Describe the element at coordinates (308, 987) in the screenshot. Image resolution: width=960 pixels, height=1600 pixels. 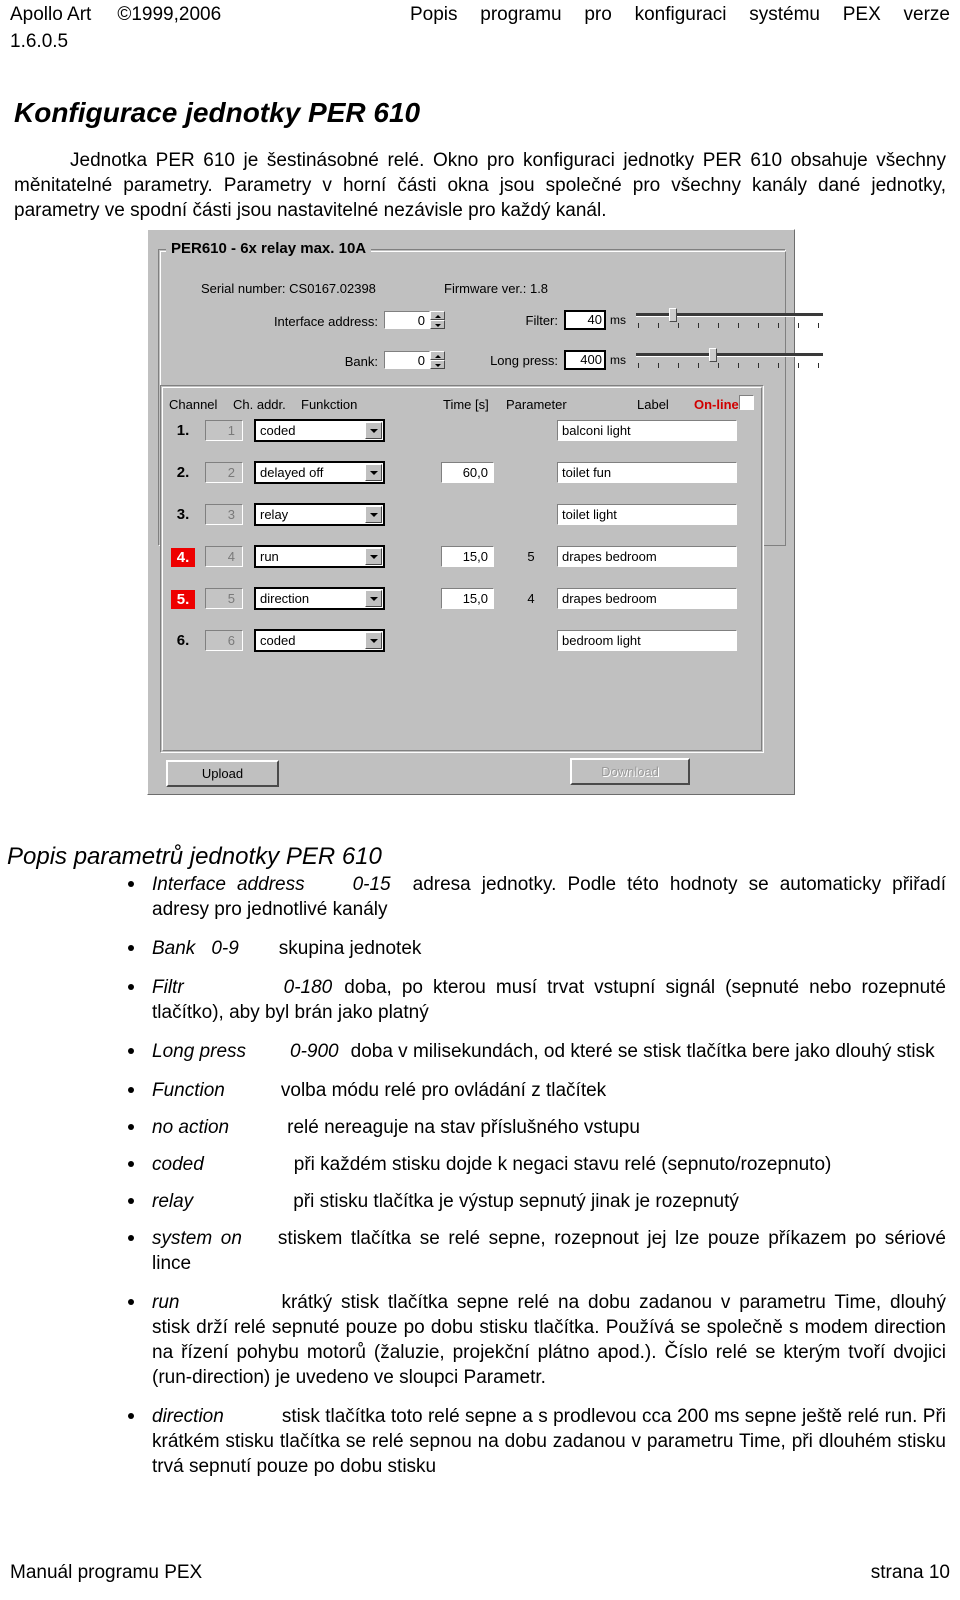
I see `param-range: 0-180` at that location.